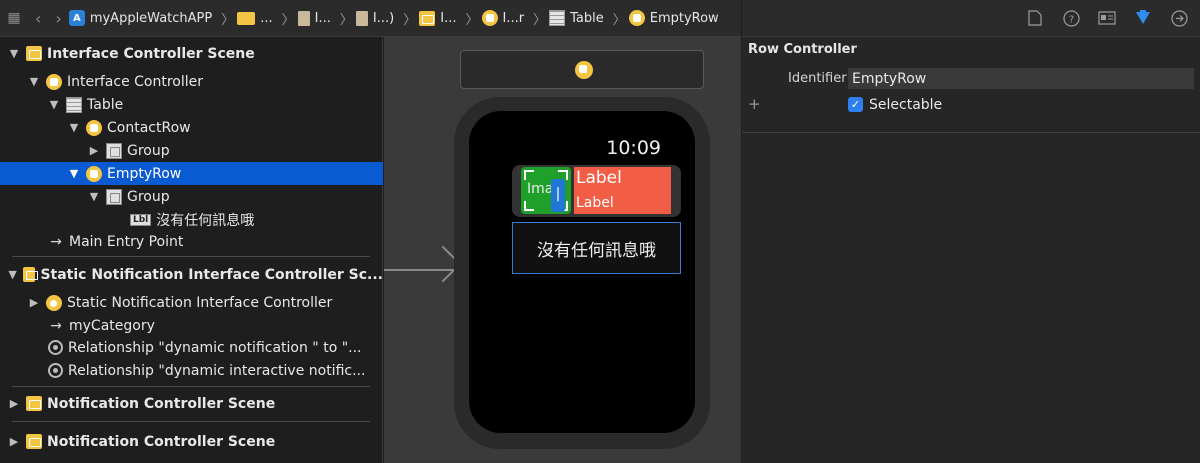  Describe the element at coordinates (684, 18) in the screenshot. I see `crumb-row-label: EmptyRow` at that location.